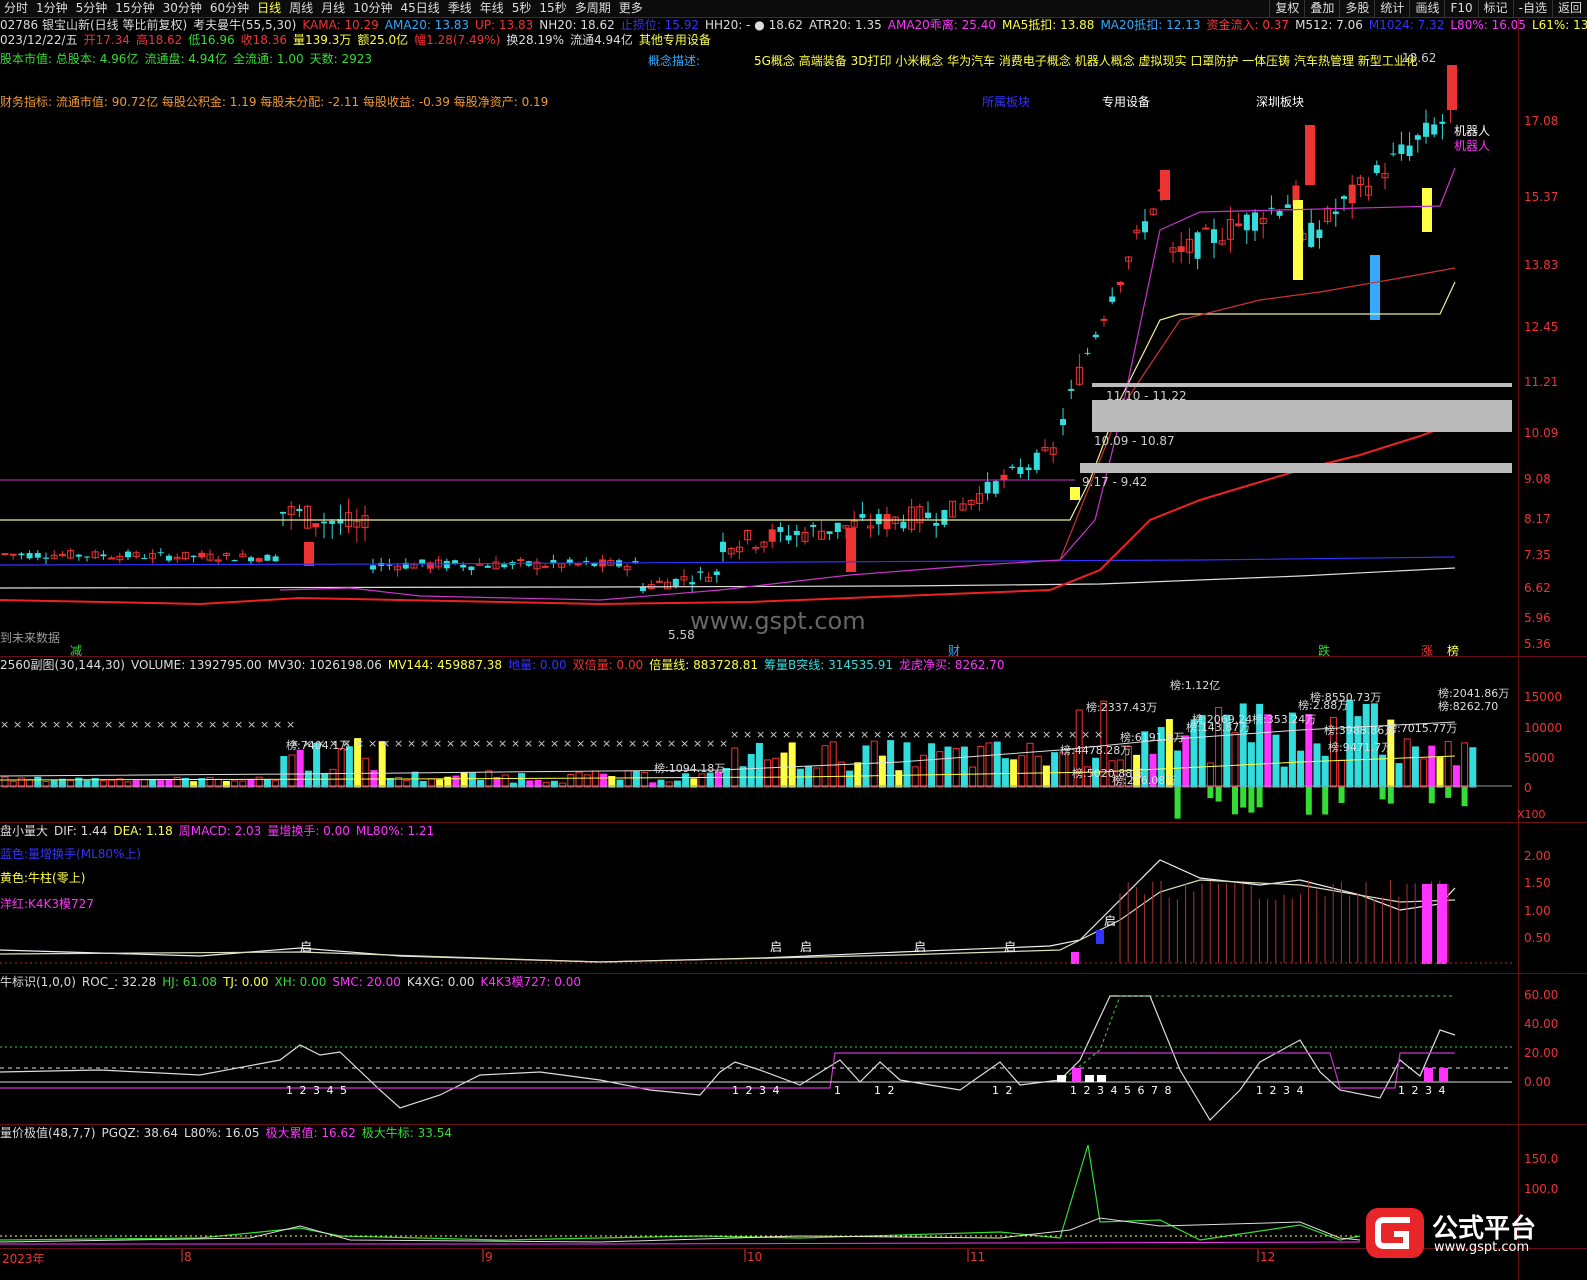  What do you see at coordinates (1537, 938) in the screenshot?
I see `axis-label: 0.50` at bounding box center [1537, 938].